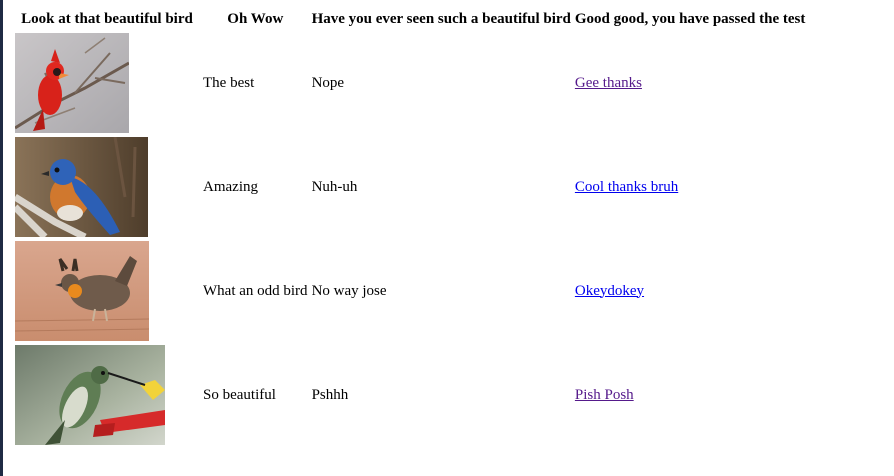 This screenshot has width=894, height=476. What do you see at coordinates (690, 83) in the screenshot?
I see `test-cell: Gee thanks` at bounding box center [690, 83].